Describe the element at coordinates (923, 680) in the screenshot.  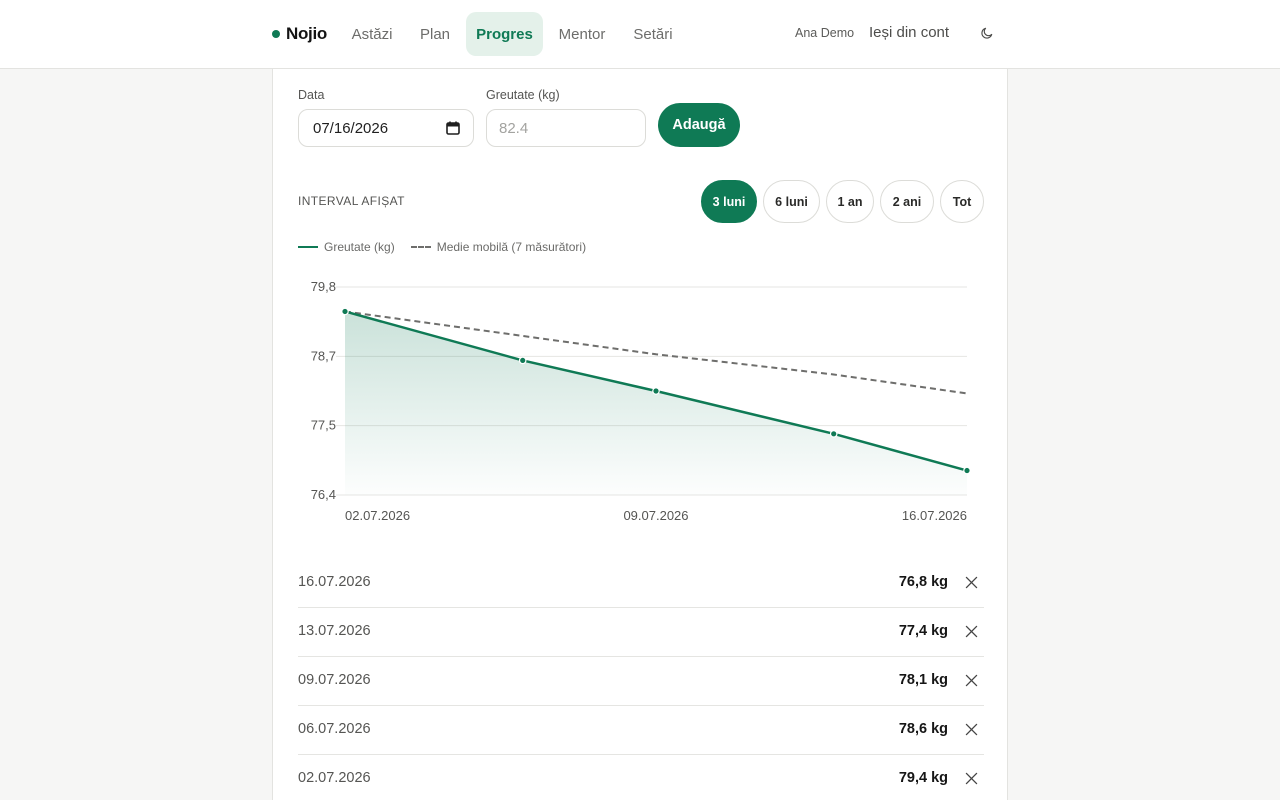
I see `entry-value: 78,1 kg` at that location.